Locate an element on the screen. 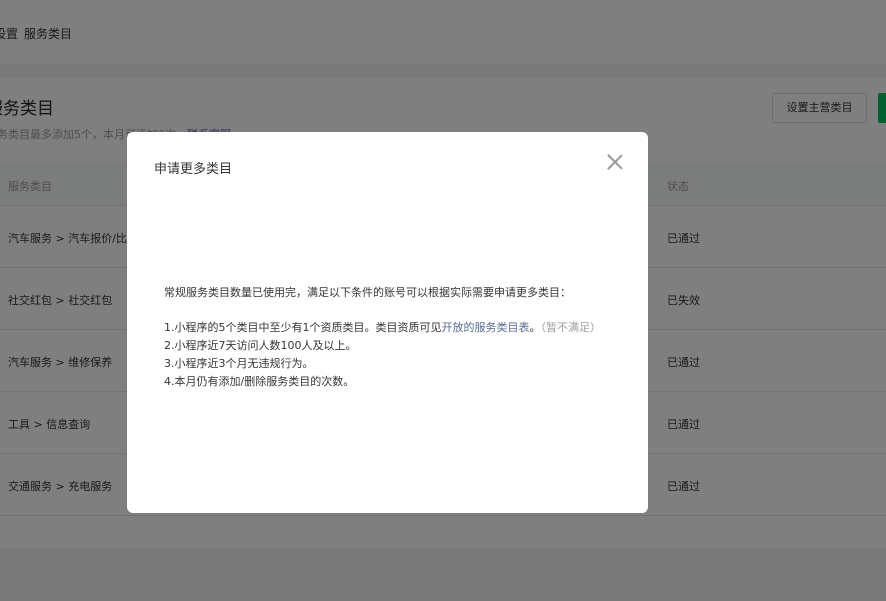  dialog-title: 申请更多类目 is located at coordinates (193, 169).